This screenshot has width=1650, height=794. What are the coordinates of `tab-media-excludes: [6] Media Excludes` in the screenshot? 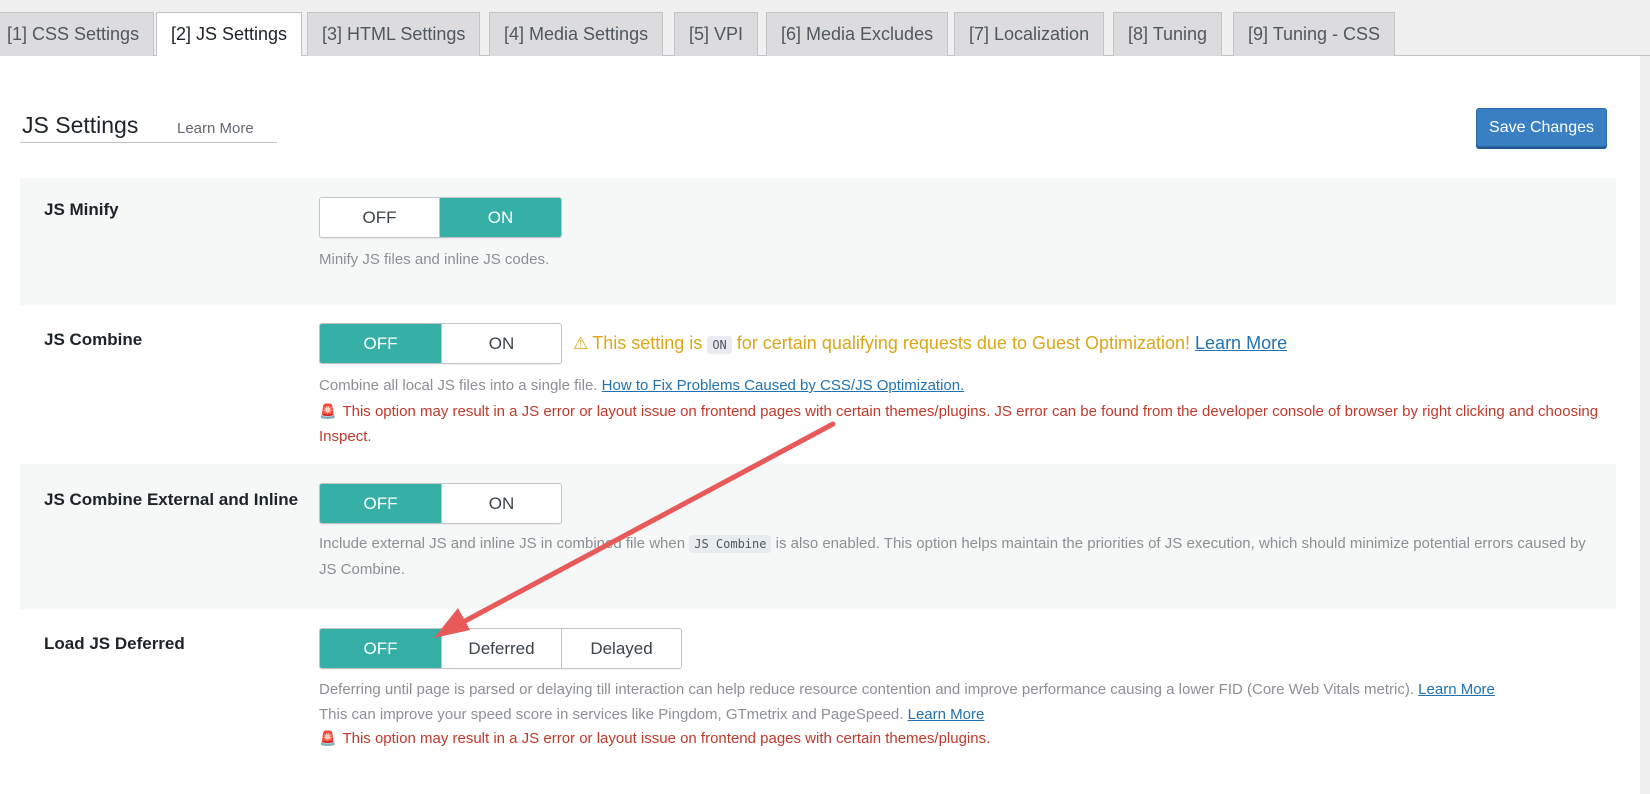 It's located at (857, 34).